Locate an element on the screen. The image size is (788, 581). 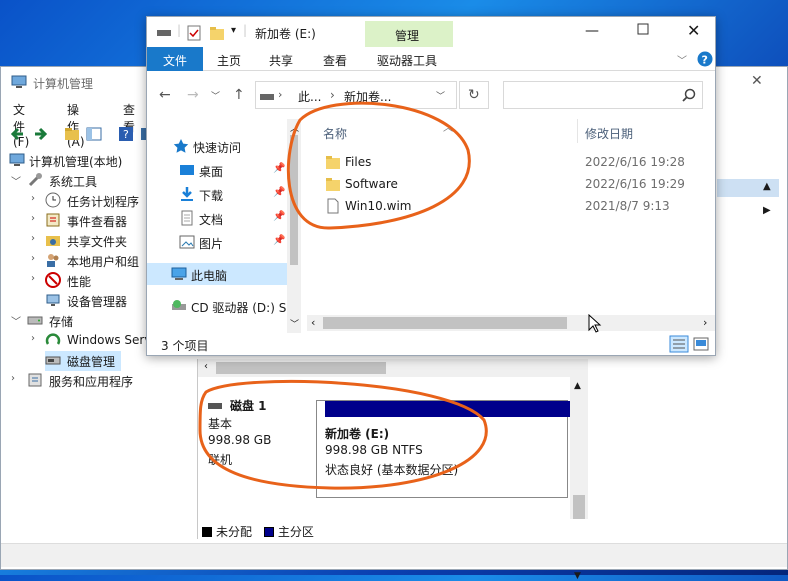
nav-quick-access: 快速访问 is located at coordinates (217, 146).